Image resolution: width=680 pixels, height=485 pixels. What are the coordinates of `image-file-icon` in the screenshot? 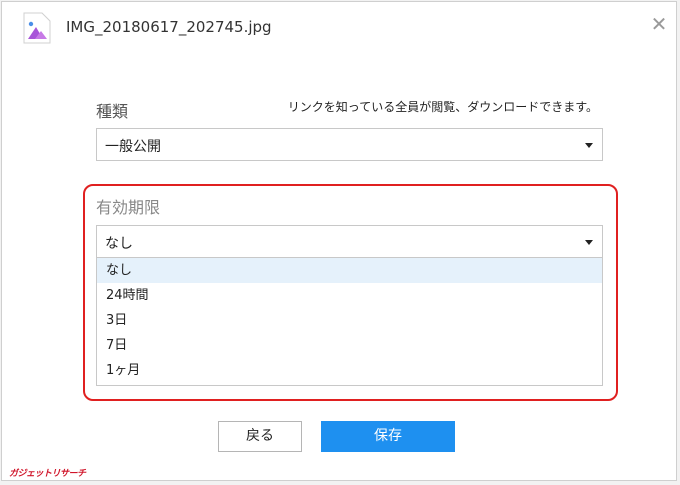 It's located at (37, 28).